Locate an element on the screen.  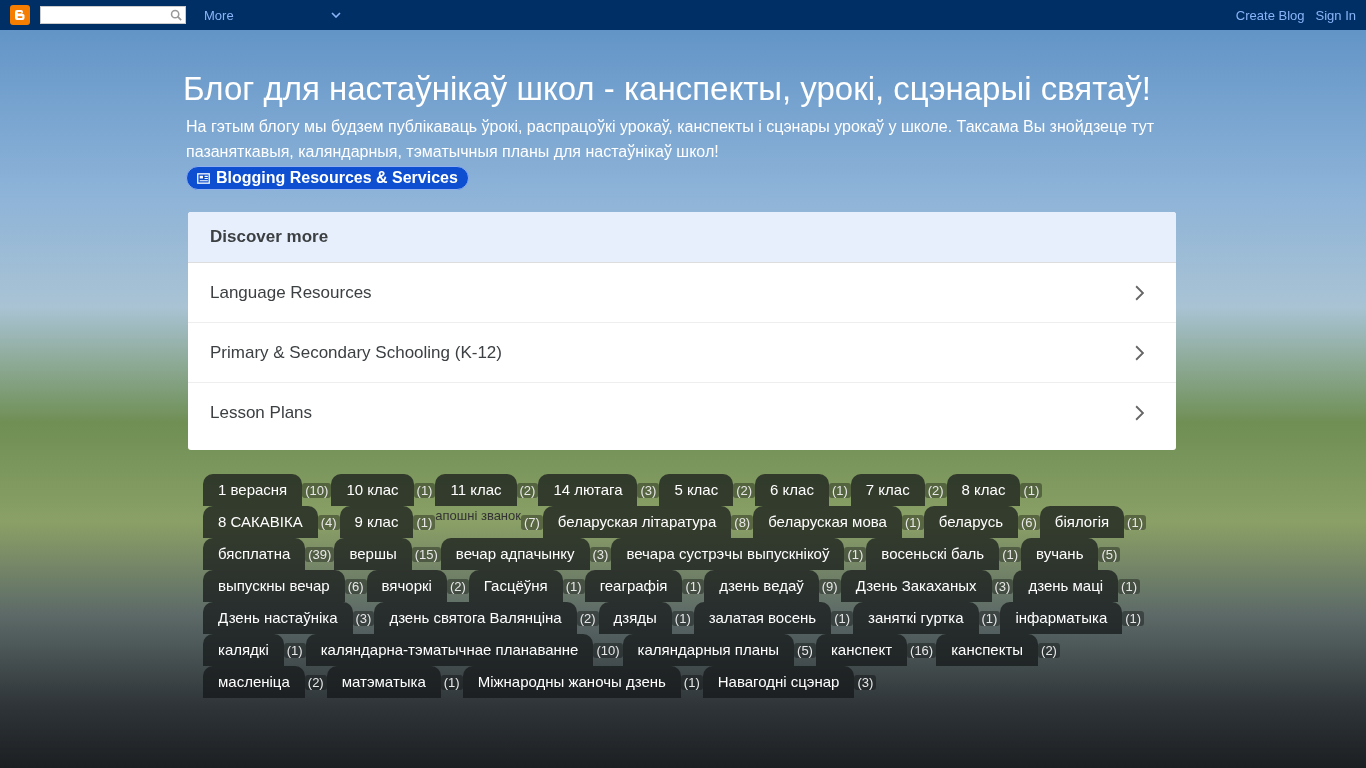
ad-button: Blogging Resources & Services is located at coordinates (327, 178).